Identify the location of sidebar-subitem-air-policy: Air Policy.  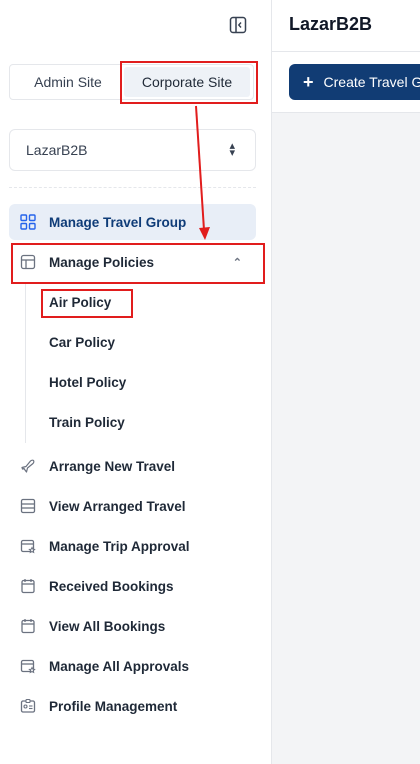
(80, 302).